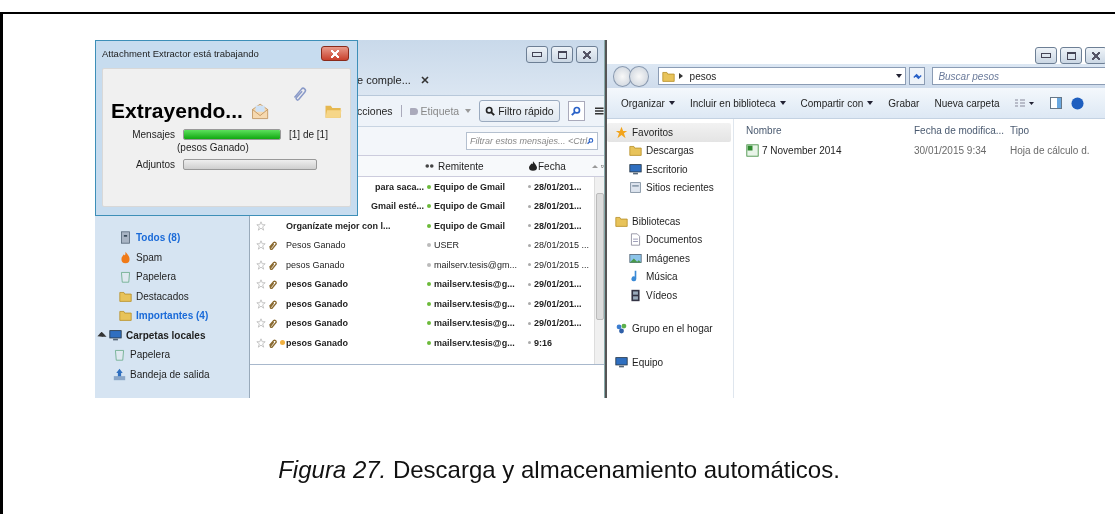 The height and width of the screenshot is (516, 1115). Describe the element at coordinates (669, 221) in the screenshot. I see `nav-item: Bibliotecas` at that location.